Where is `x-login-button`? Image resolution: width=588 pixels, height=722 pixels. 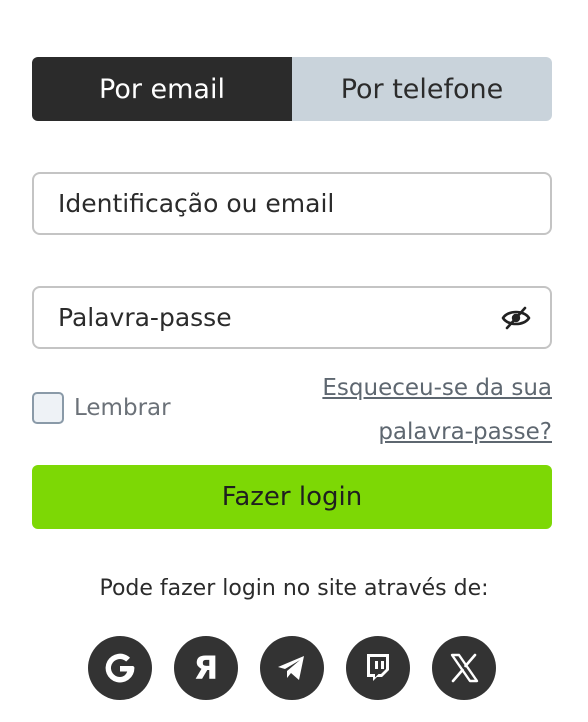
x-login-button is located at coordinates (464, 668).